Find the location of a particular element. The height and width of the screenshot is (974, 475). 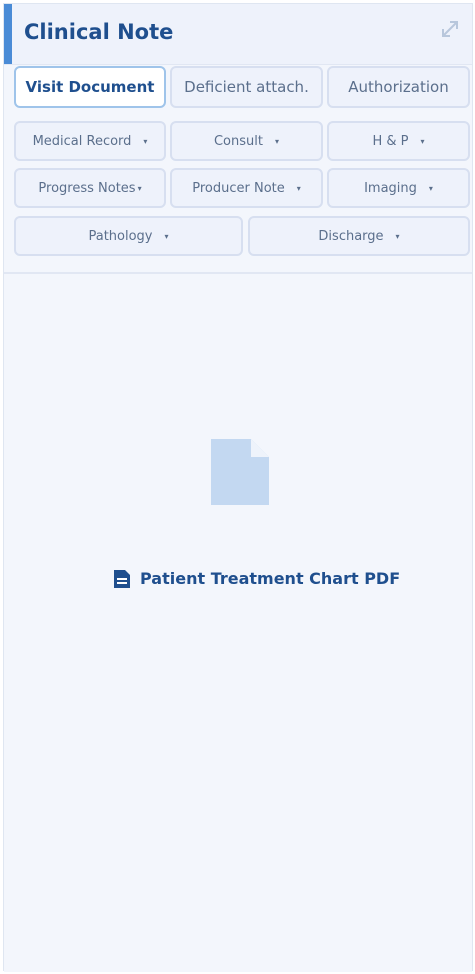

dropdown-consult: Consult ▾ is located at coordinates (246, 141).